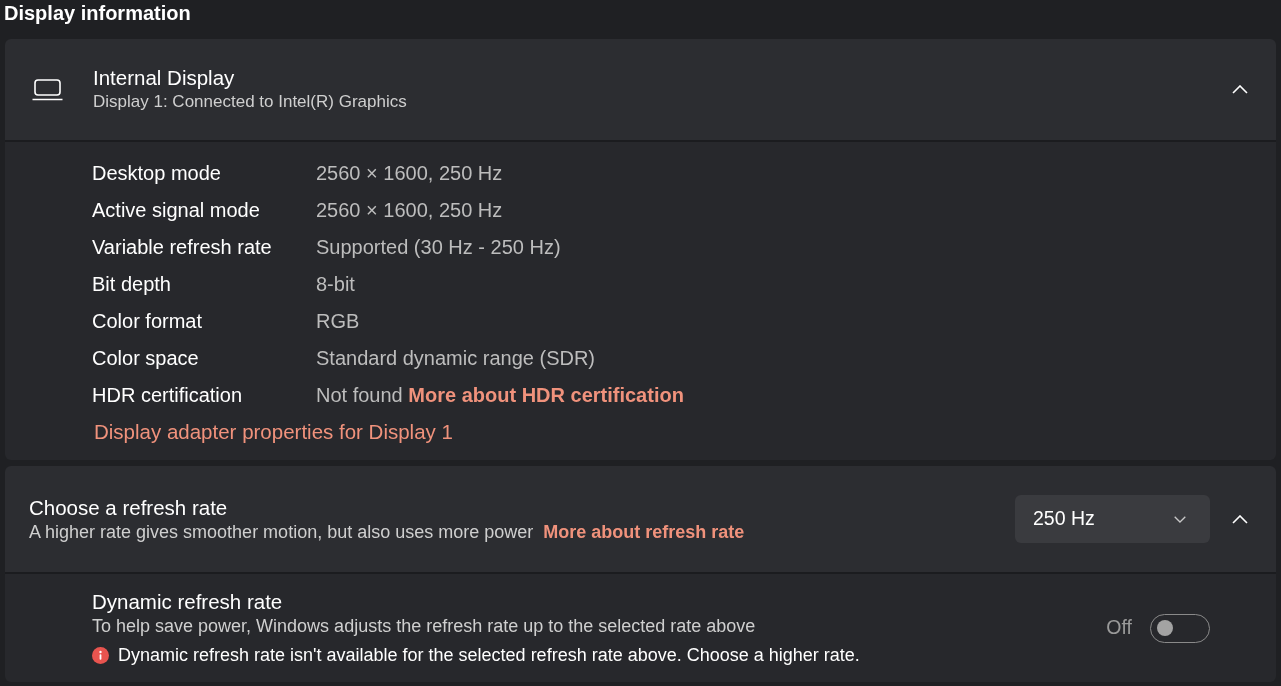 This screenshot has height=686, width=1281. What do you see at coordinates (455, 358) in the screenshot?
I see `property-value: Standard dynamic range (SDR)` at bounding box center [455, 358].